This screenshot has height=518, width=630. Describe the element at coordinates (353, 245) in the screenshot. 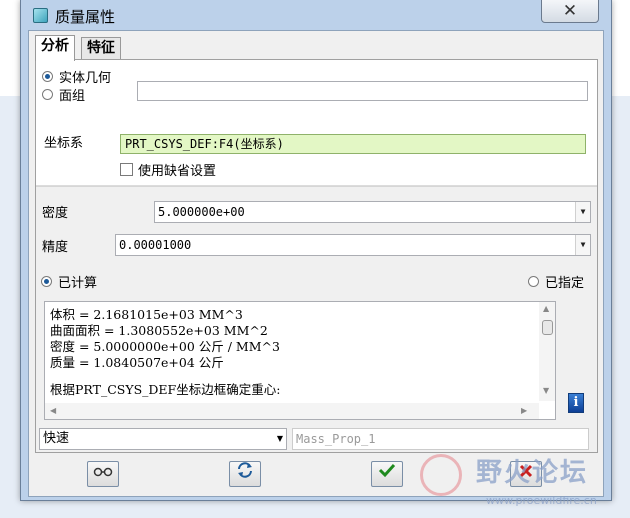

I see `accuracy-combo: 0.00001000 ▼` at that location.